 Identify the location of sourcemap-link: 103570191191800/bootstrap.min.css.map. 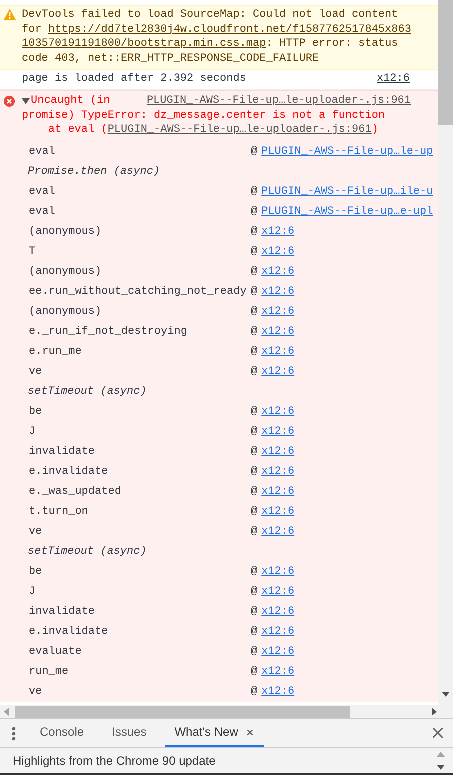
(144, 44).